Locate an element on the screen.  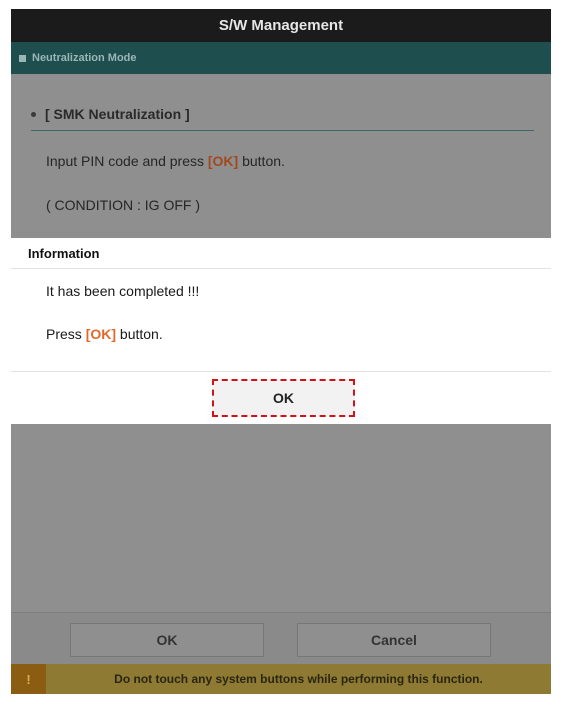
condition-text: ( CONDITION : IG OFF ) is located at coordinates (123, 205).